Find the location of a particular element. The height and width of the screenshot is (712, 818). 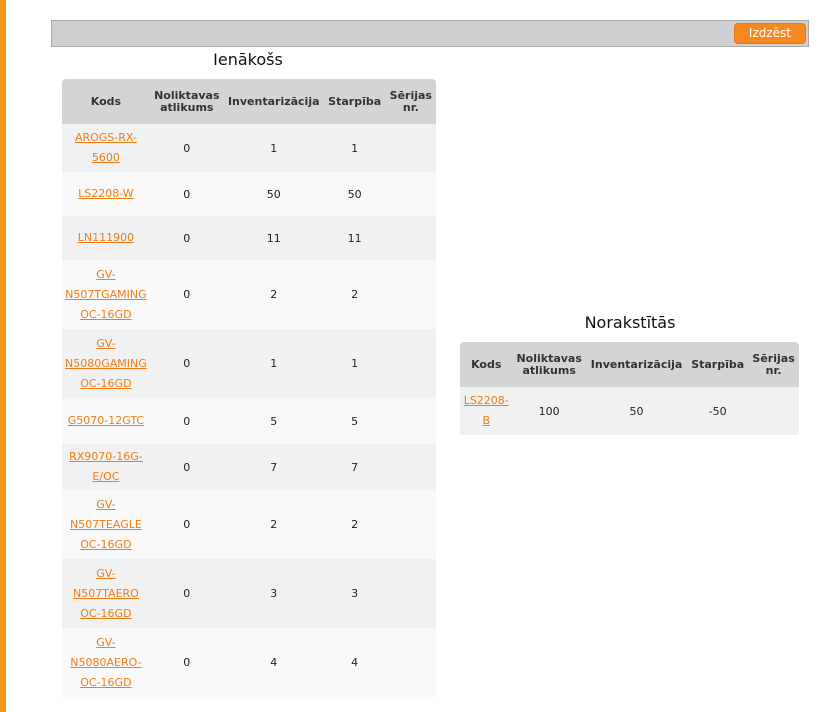

product-code-link: AROGS-RX-5600 is located at coordinates (106, 147).